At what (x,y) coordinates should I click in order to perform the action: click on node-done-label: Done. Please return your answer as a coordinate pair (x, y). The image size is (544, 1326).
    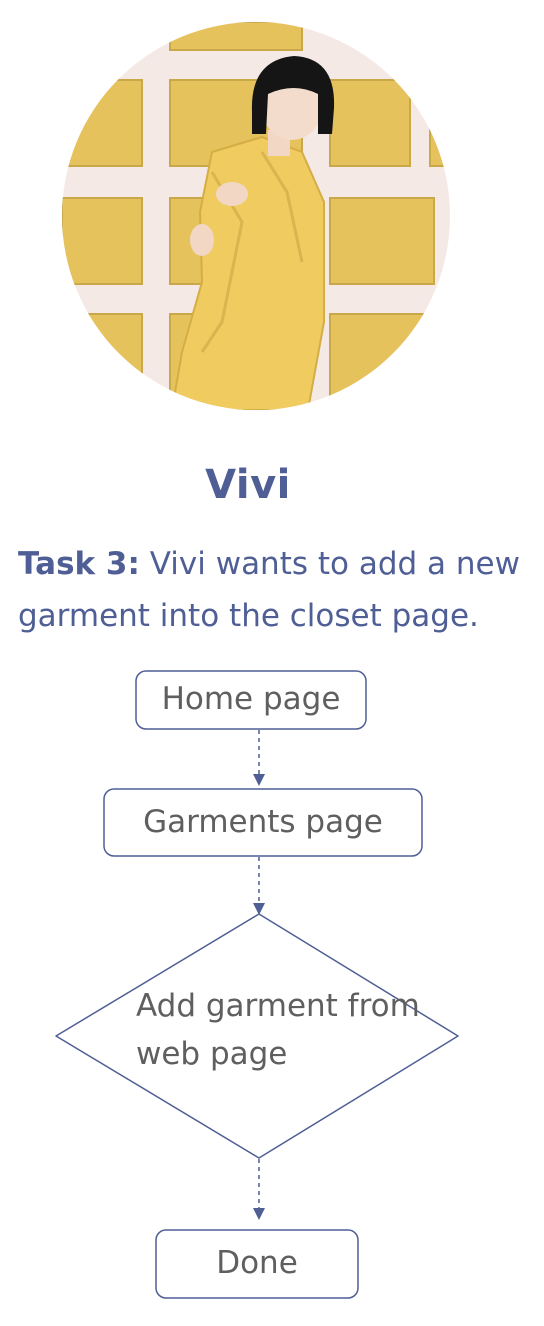
    Looking at the image, I should click on (257, 1263).